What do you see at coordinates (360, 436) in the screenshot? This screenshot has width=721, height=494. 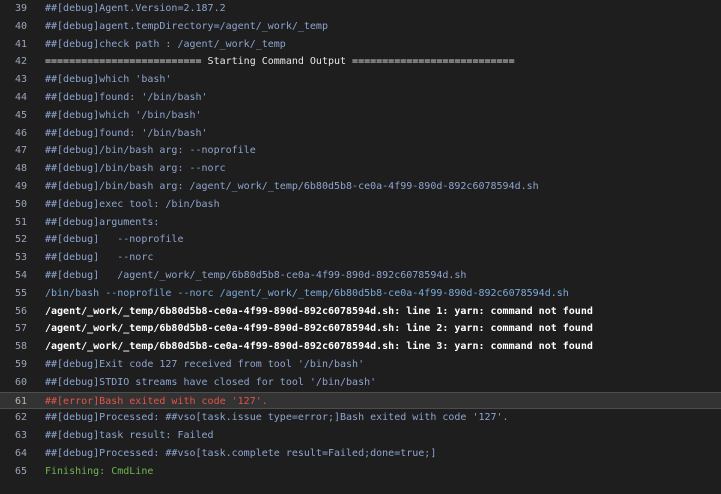 I see `log-line: 63 ##[debug]task result: Failed` at bounding box center [360, 436].